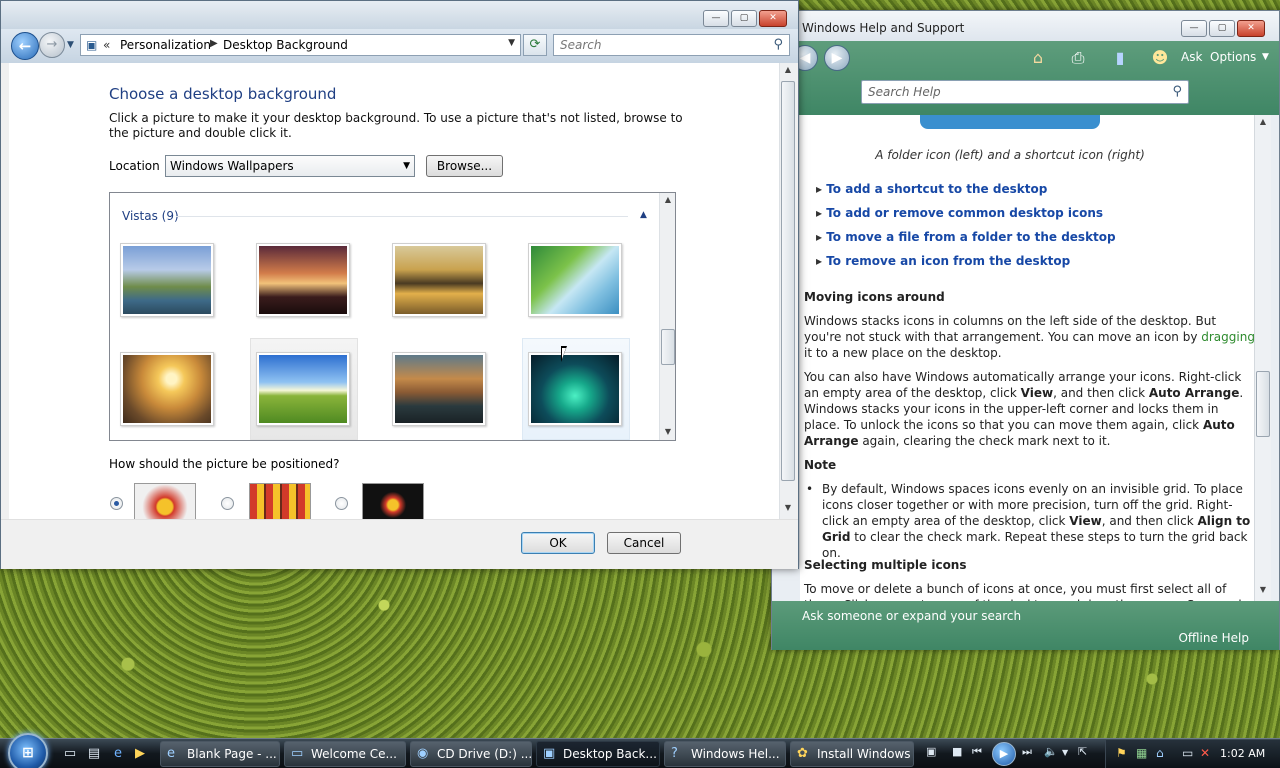 This screenshot has height=768, width=1280. Describe the element at coordinates (1160, 58) in the screenshot. I see `ask-icon: ☻` at that location.